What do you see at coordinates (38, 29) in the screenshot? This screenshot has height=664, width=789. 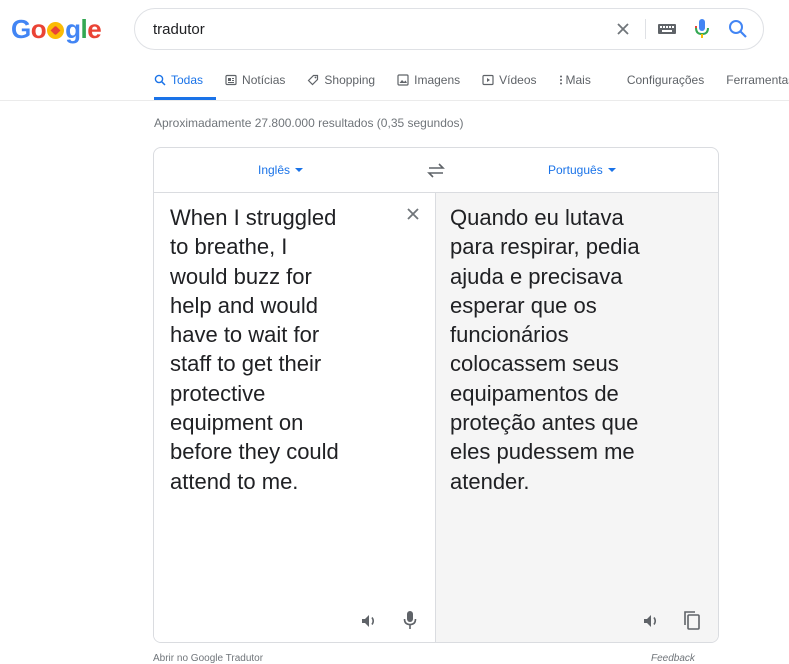 I see `logo-letter: o` at bounding box center [38, 29].